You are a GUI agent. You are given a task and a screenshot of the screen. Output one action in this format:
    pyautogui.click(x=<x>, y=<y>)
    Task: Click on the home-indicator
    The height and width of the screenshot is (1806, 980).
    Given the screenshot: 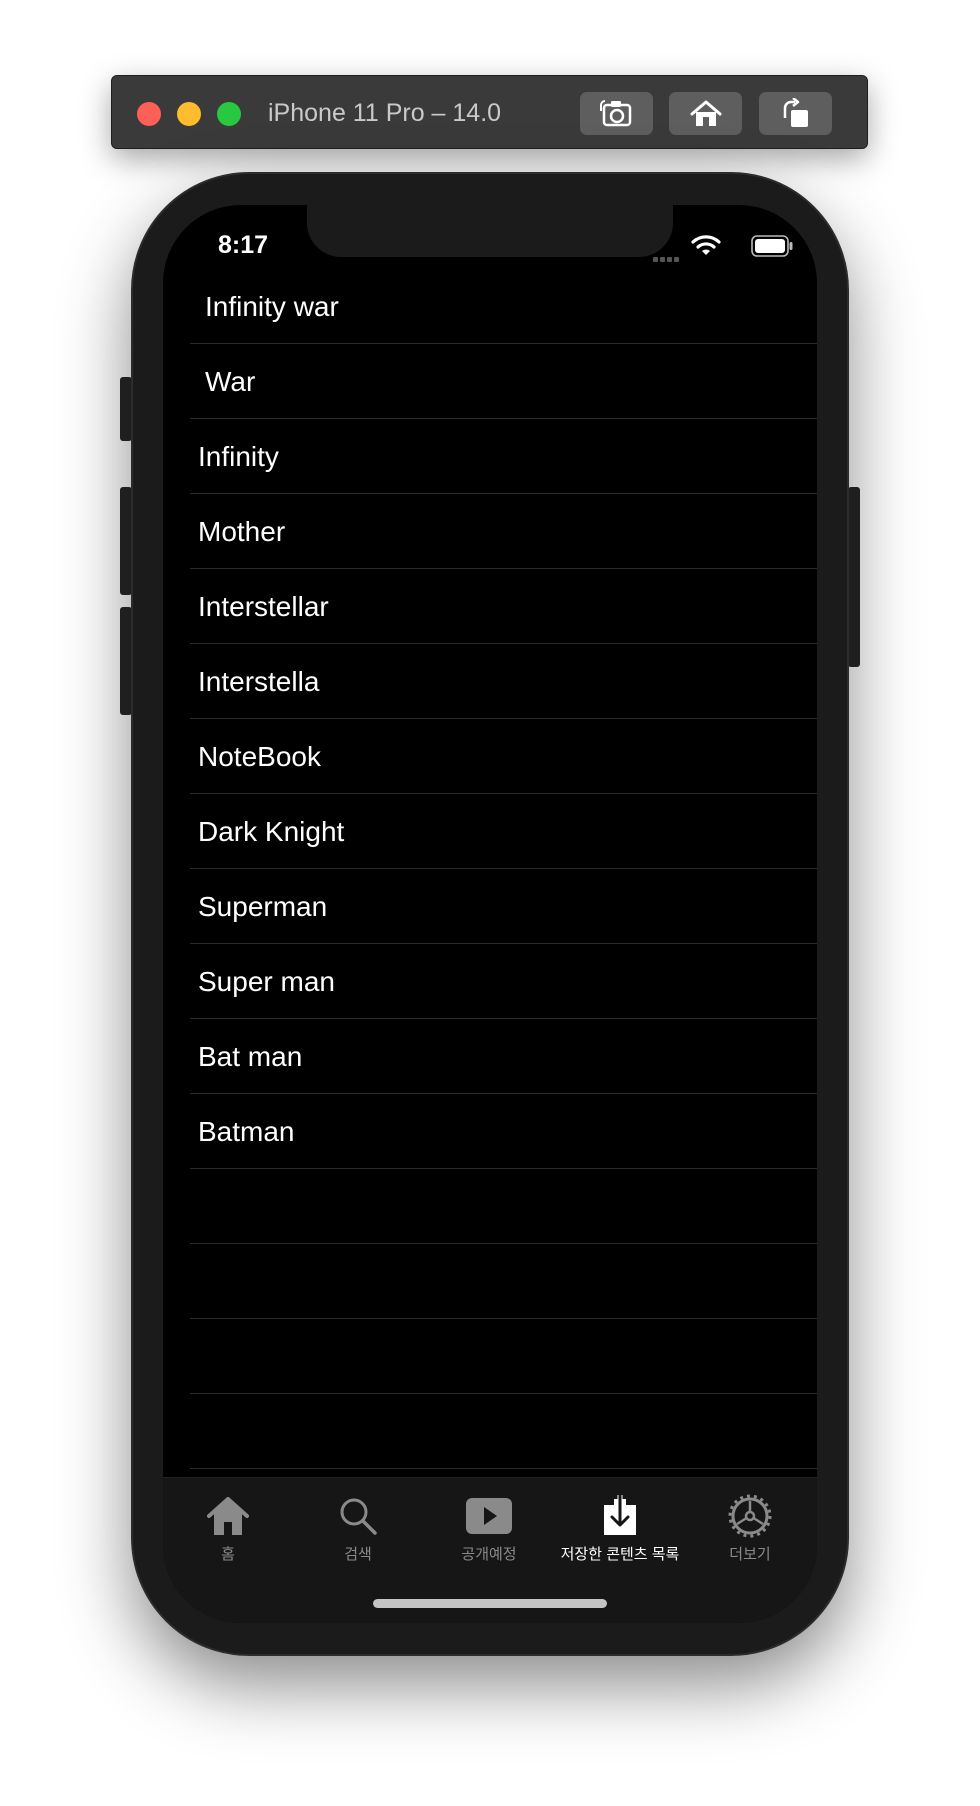 What is the action you would take?
    pyautogui.click(x=490, y=1603)
    